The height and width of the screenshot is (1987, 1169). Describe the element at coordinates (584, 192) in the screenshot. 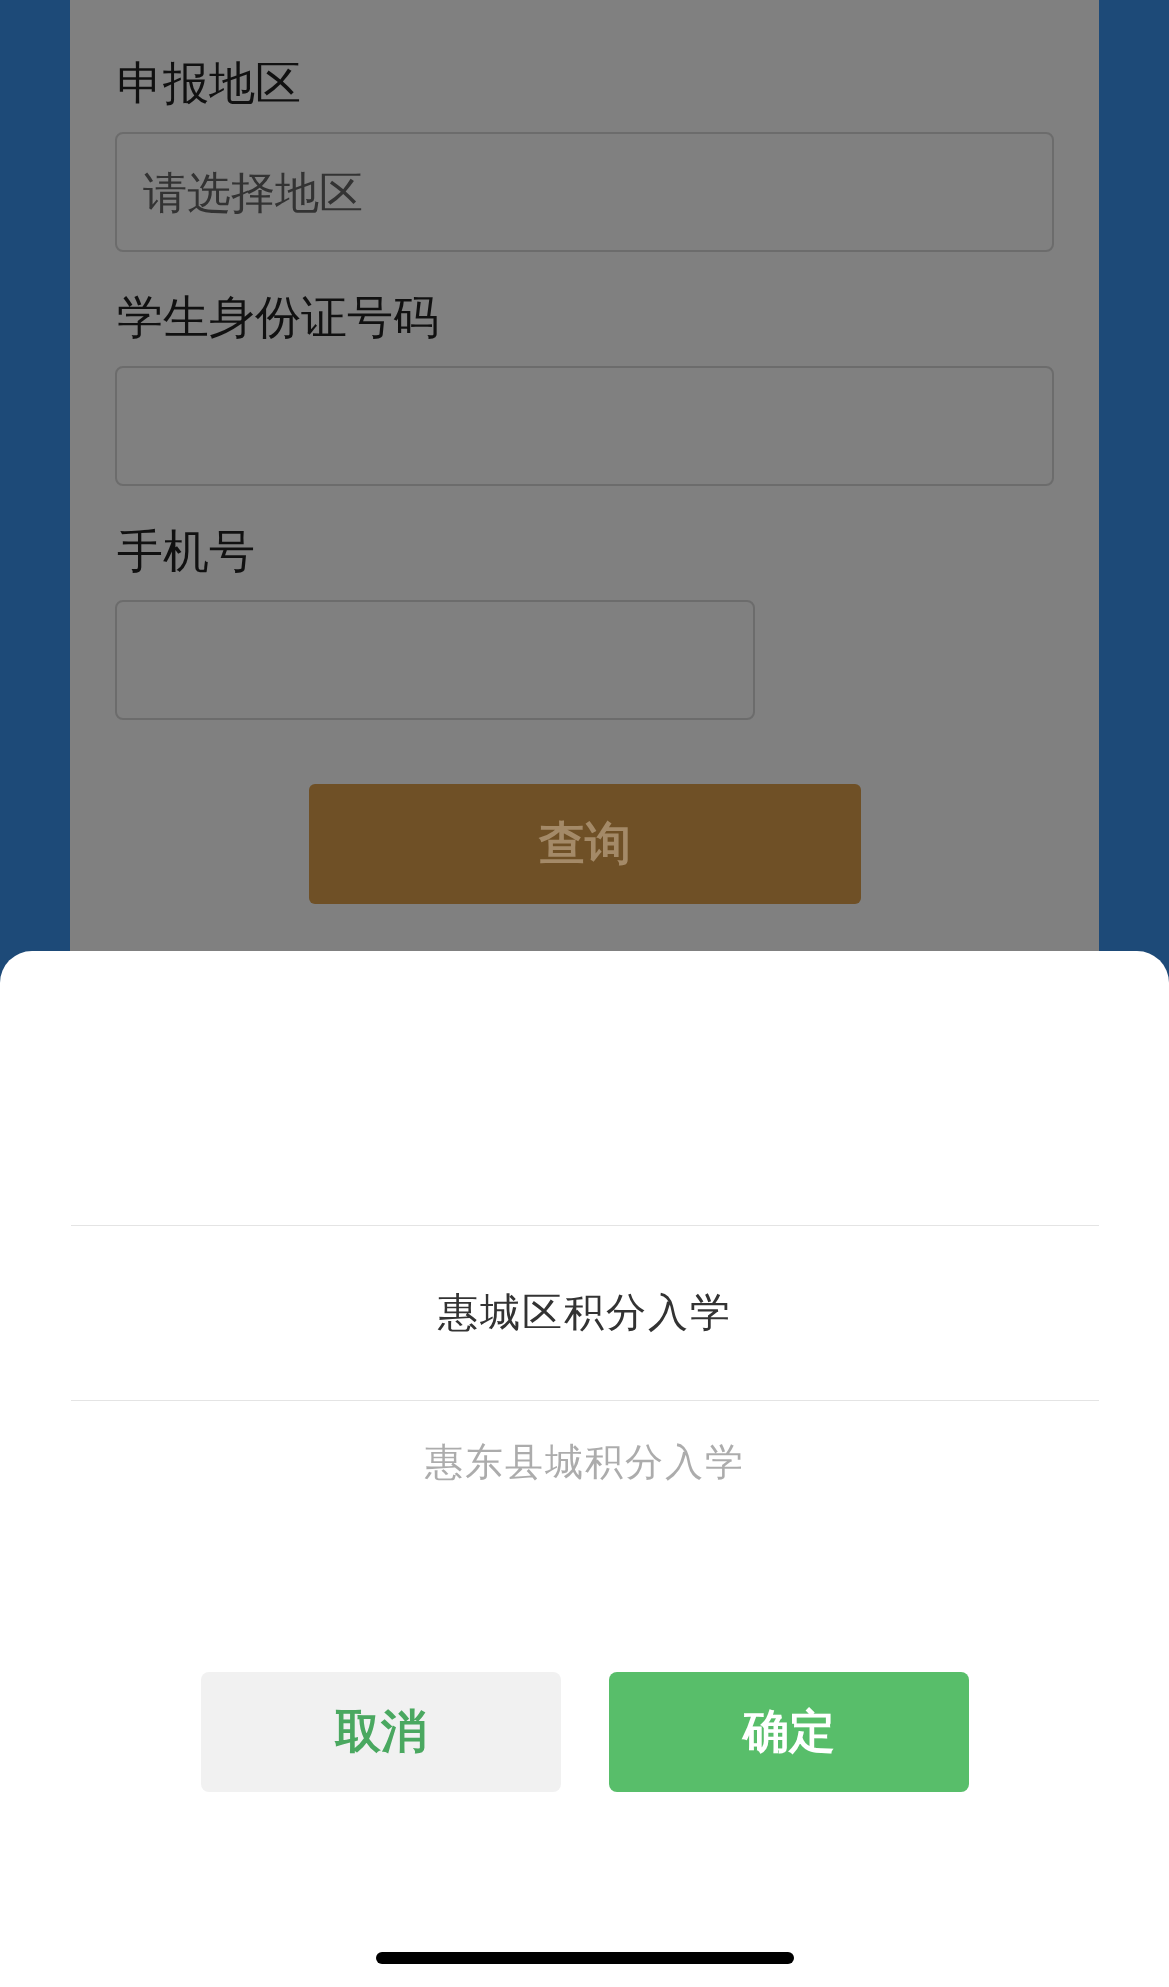

I see `input-field: 请选择地区` at that location.